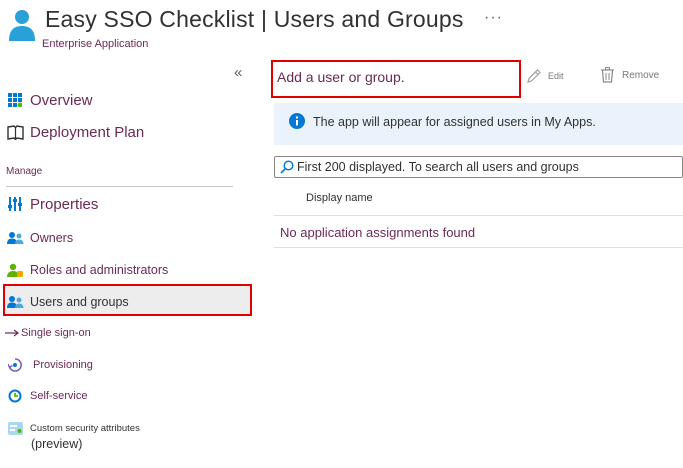 This screenshot has height=468, width=683. I want to click on add-user-or-group-label: Add a user or group., so click(341, 77).